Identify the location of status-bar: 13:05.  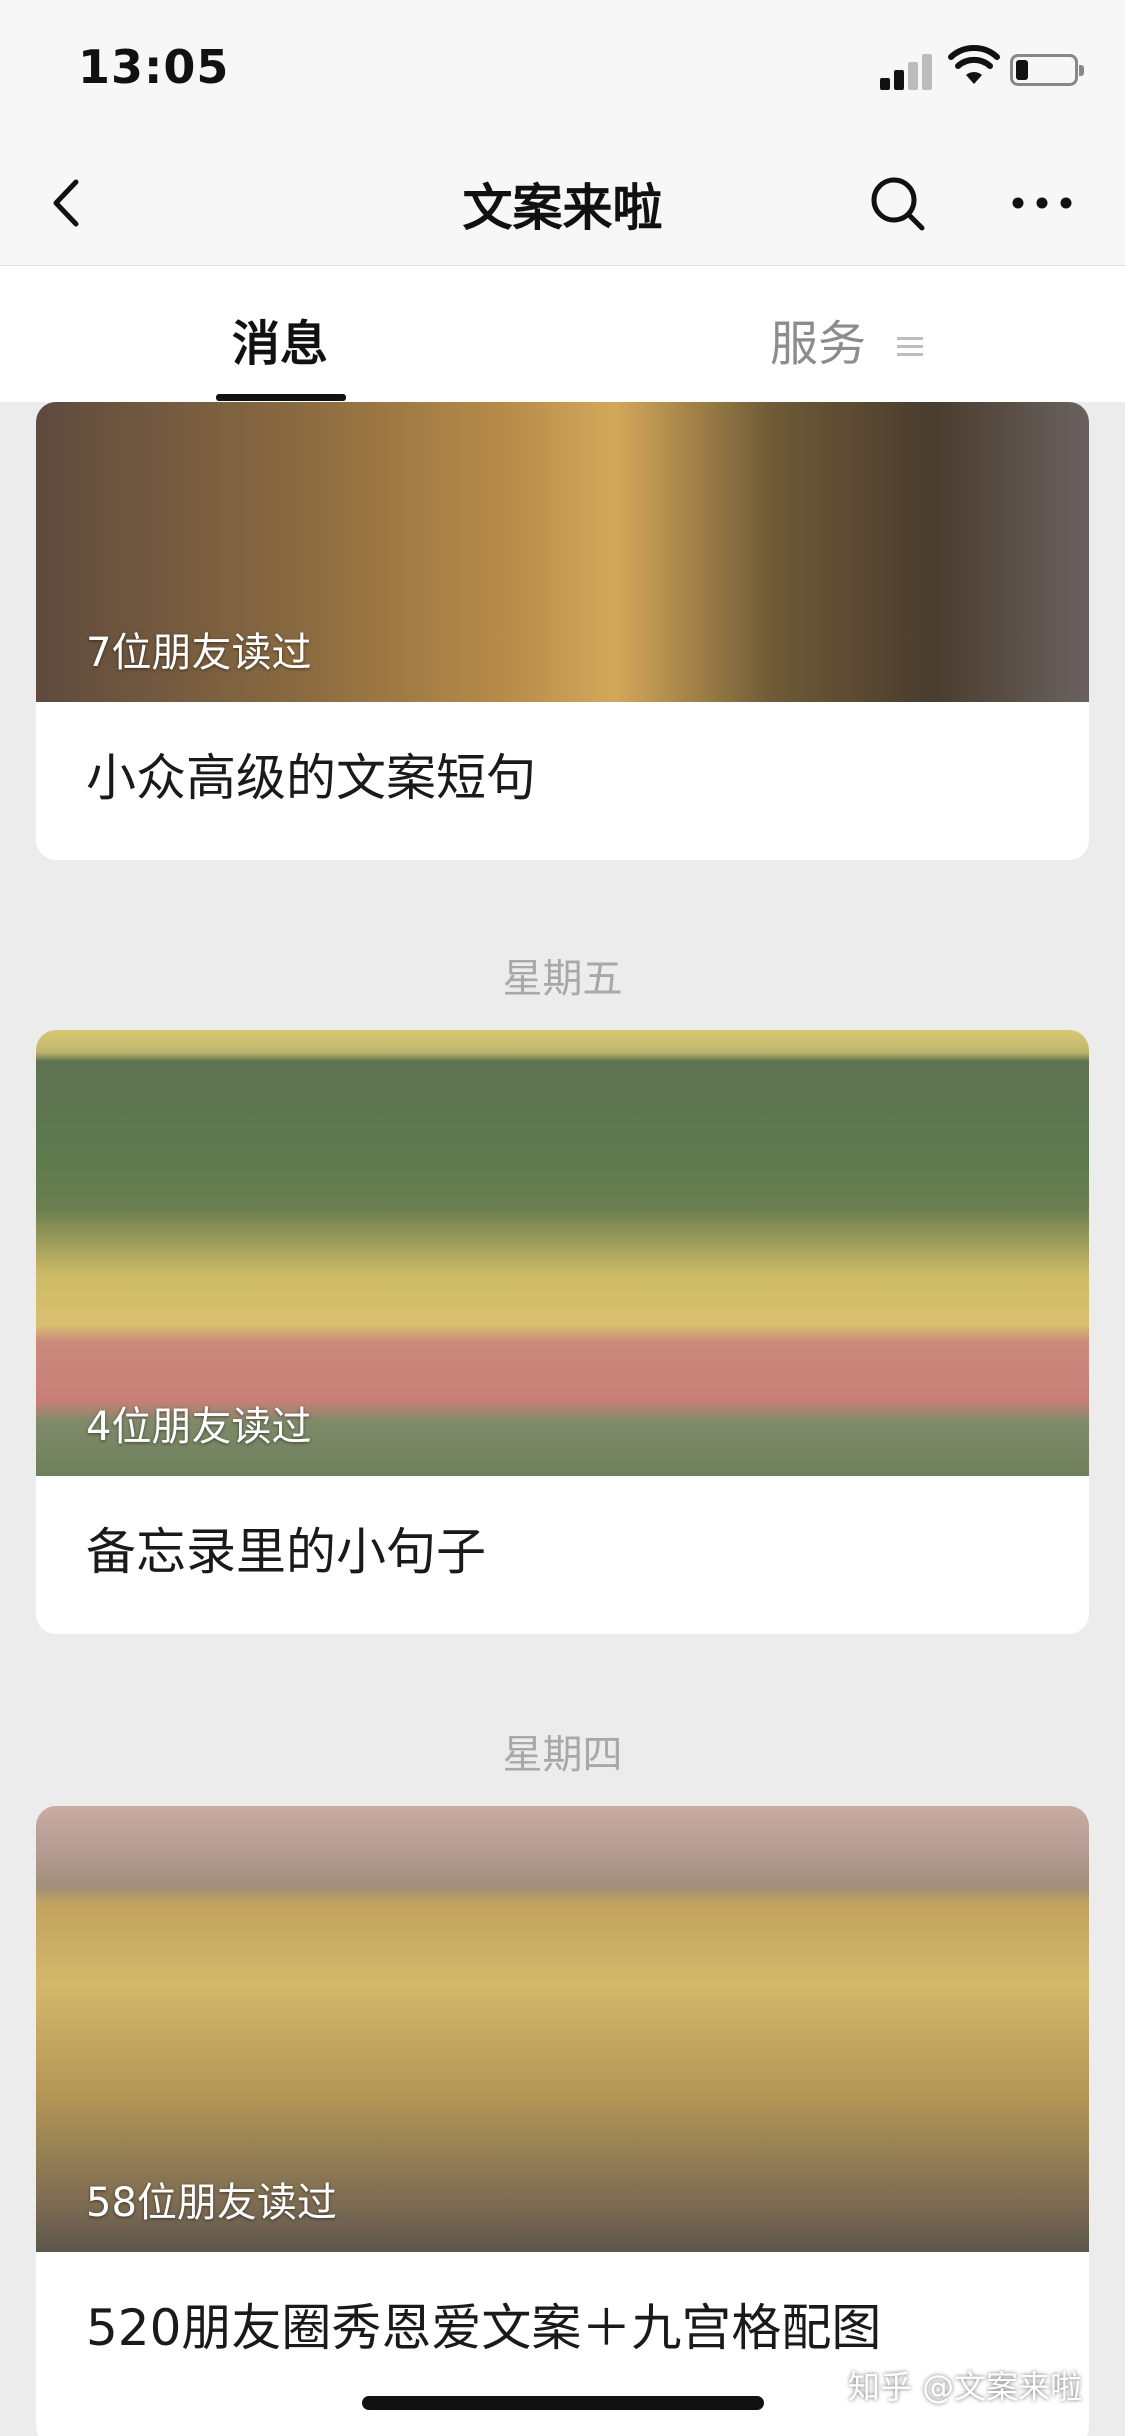
(562, 70).